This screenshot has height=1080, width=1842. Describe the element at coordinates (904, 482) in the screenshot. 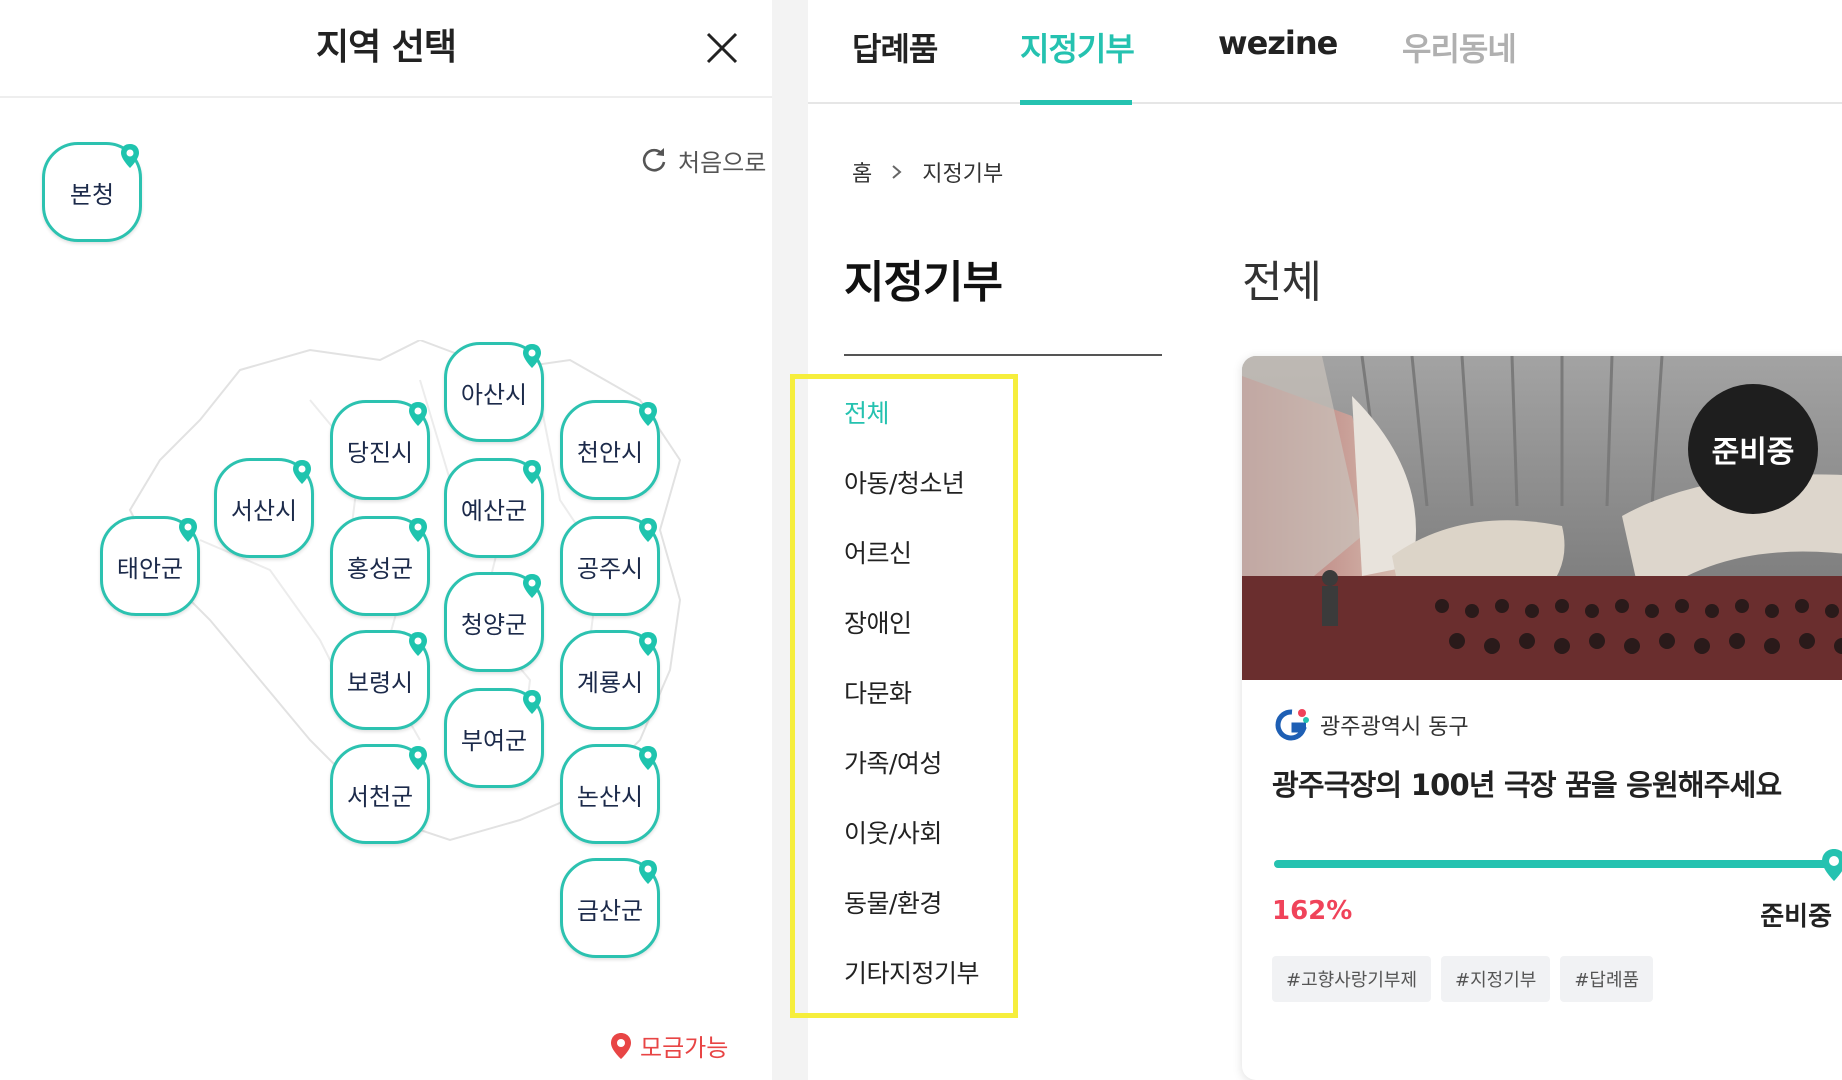

I see `category-children-youth: 아동/청소년` at that location.